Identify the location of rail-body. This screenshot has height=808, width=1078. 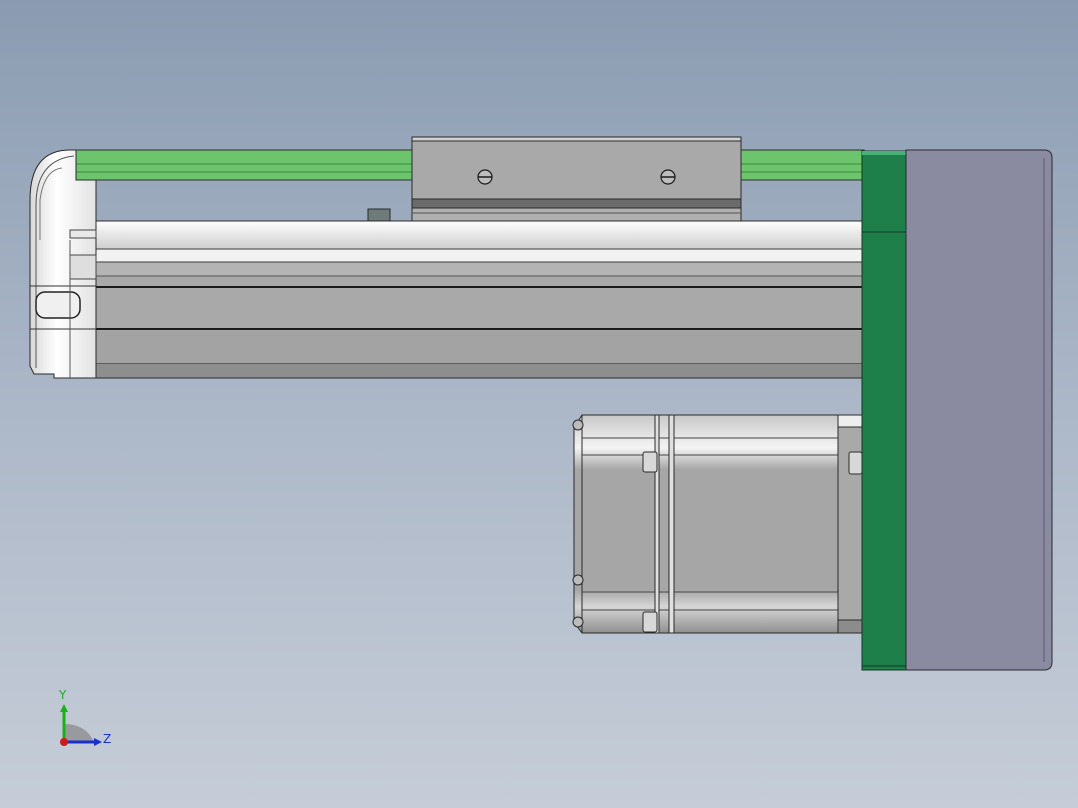
(480, 299).